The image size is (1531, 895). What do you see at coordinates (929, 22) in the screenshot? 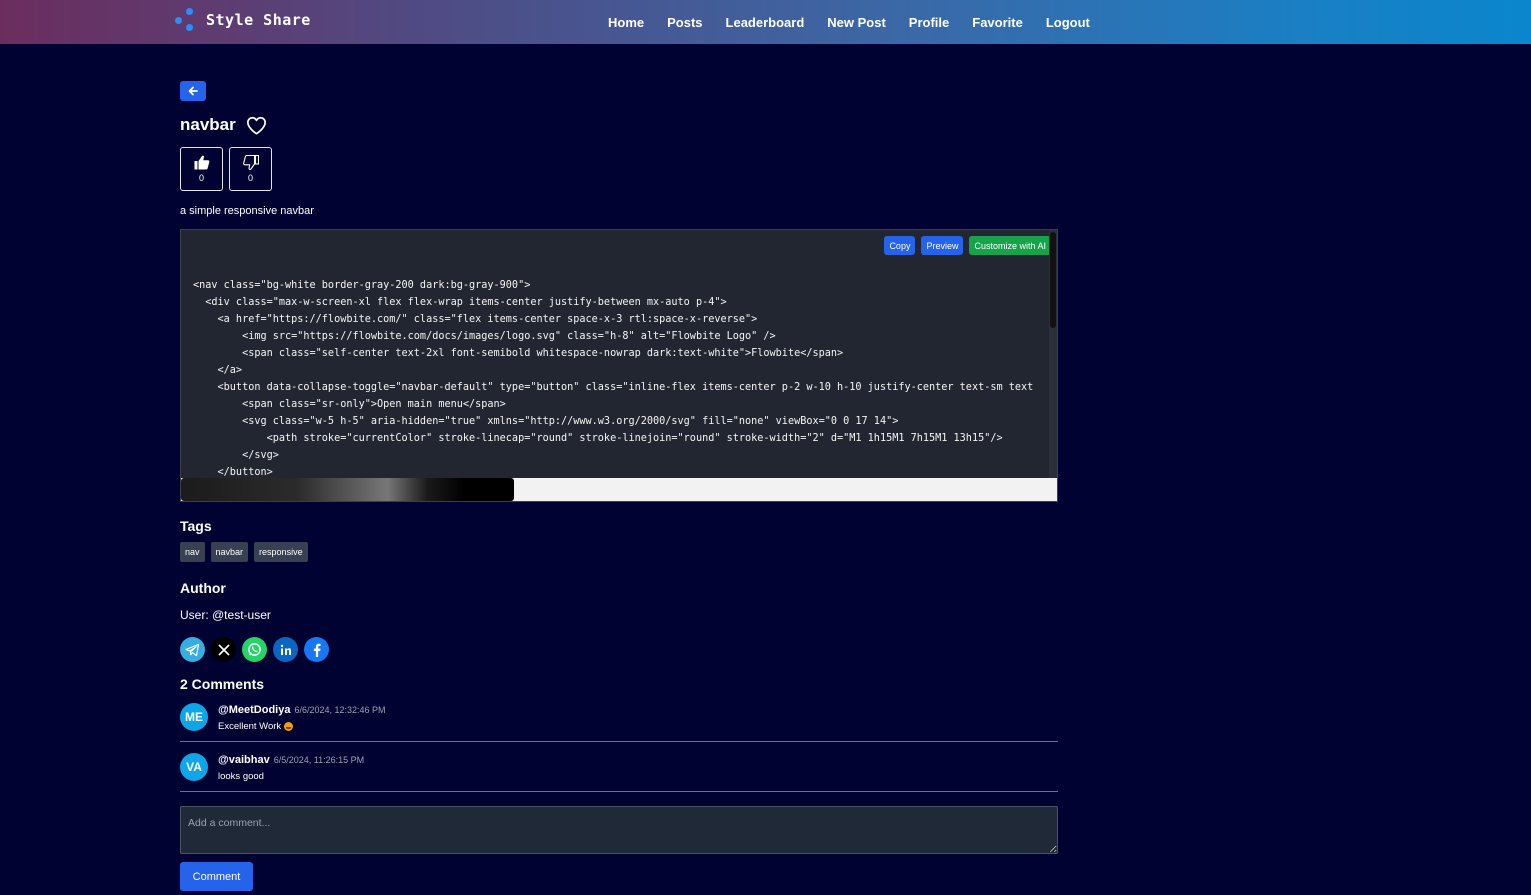
I see `nav-profile: Profile` at bounding box center [929, 22].